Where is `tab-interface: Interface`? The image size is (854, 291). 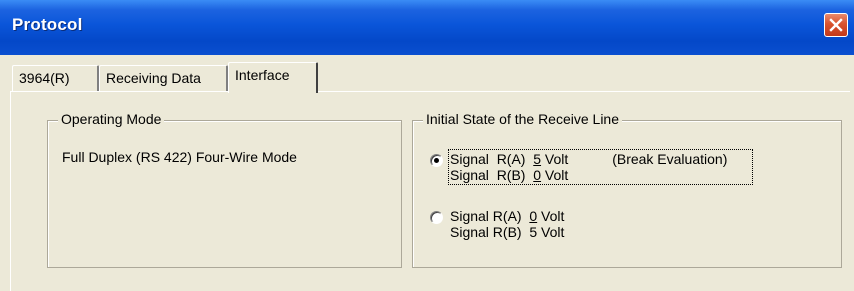
tab-interface: Interface is located at coordinates (273, 77).